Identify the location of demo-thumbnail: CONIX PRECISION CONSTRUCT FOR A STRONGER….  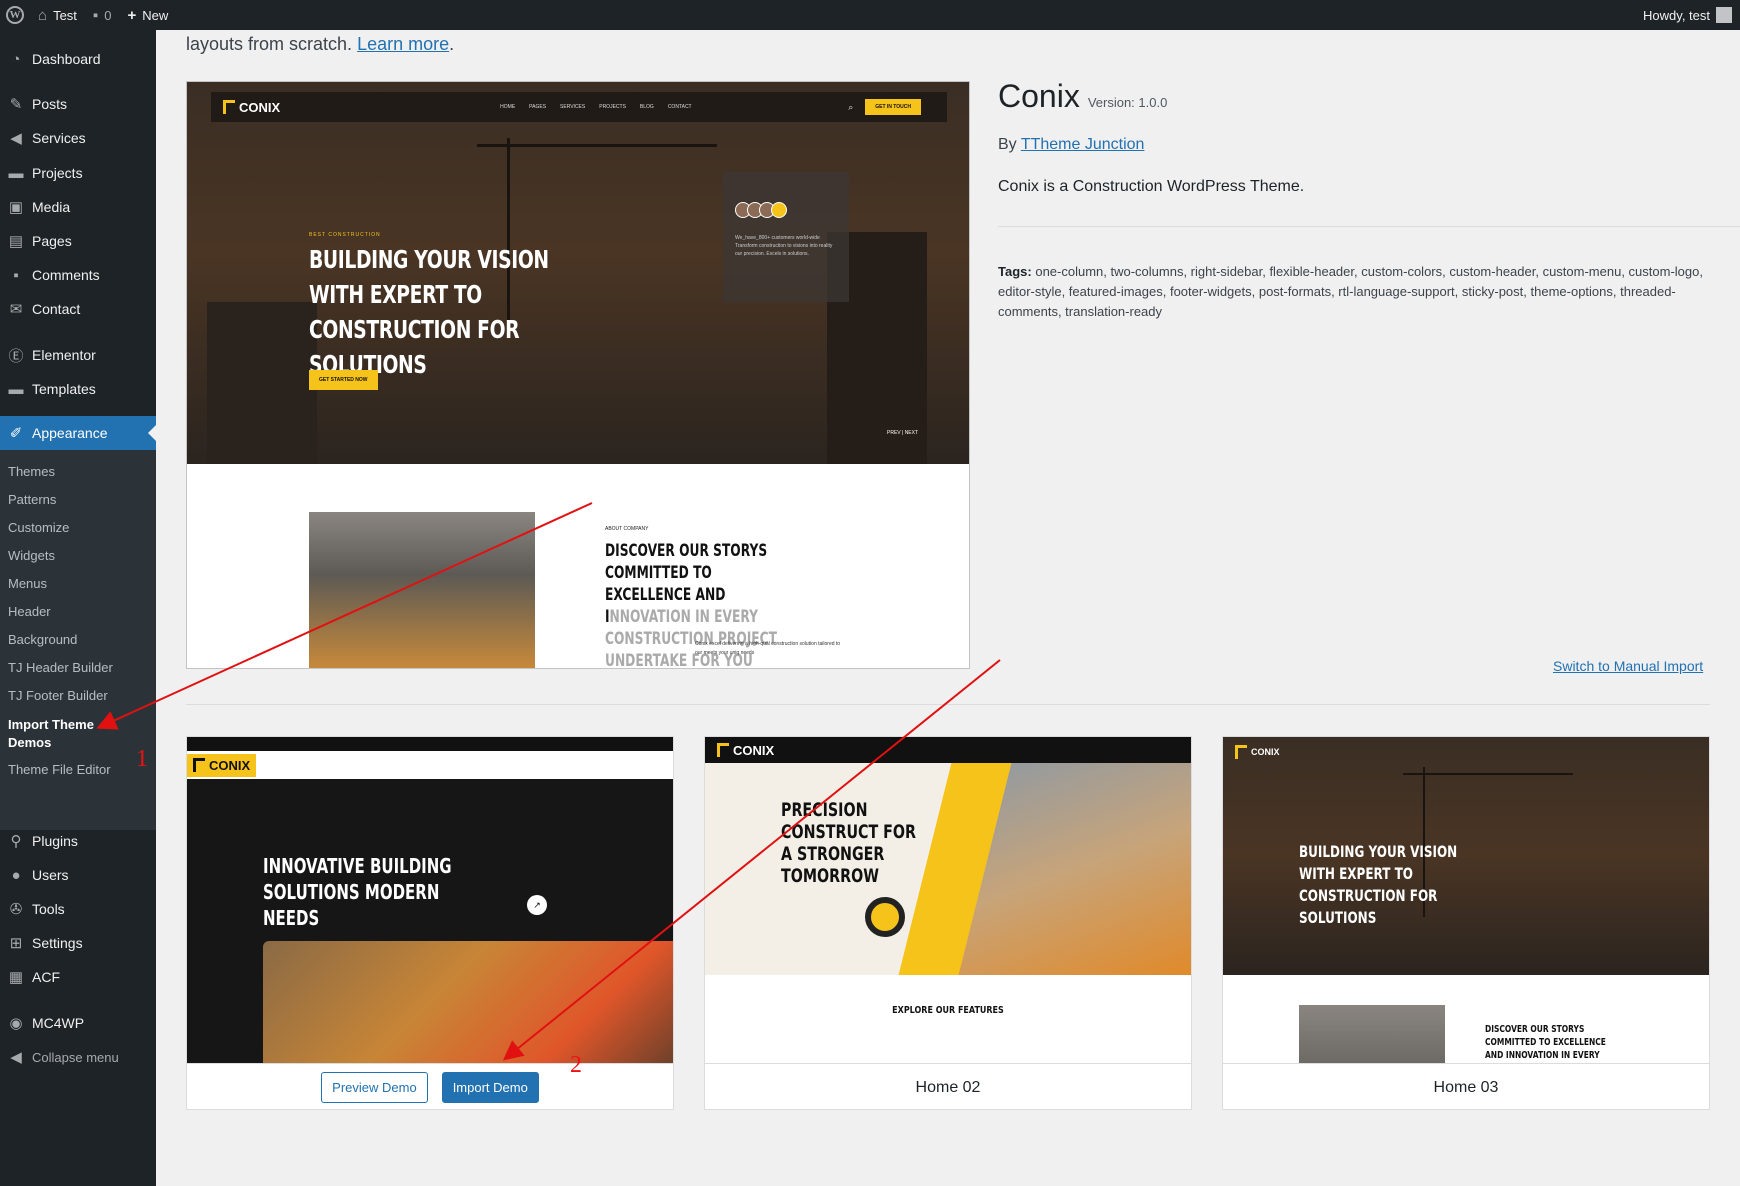
(948, 900).